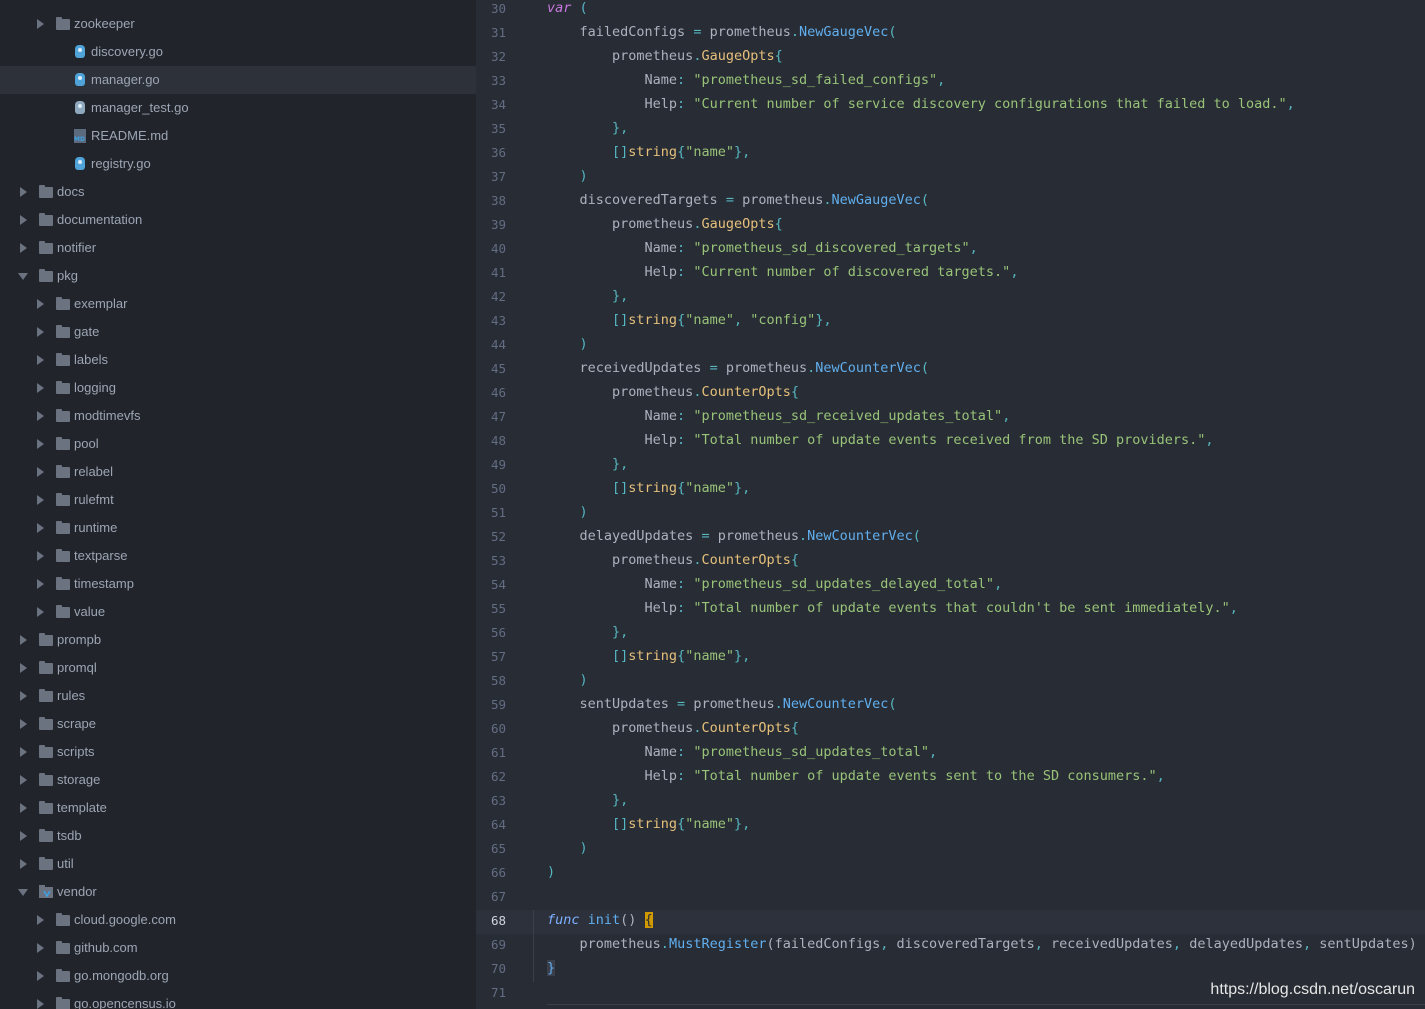 This screenshot has height=1009, width=1425. What do you see at coordinates (950, 394) in the screenshot?
I see `code-line: 46 prometheus.CounterOpts{` at bounding box center [950, 394].